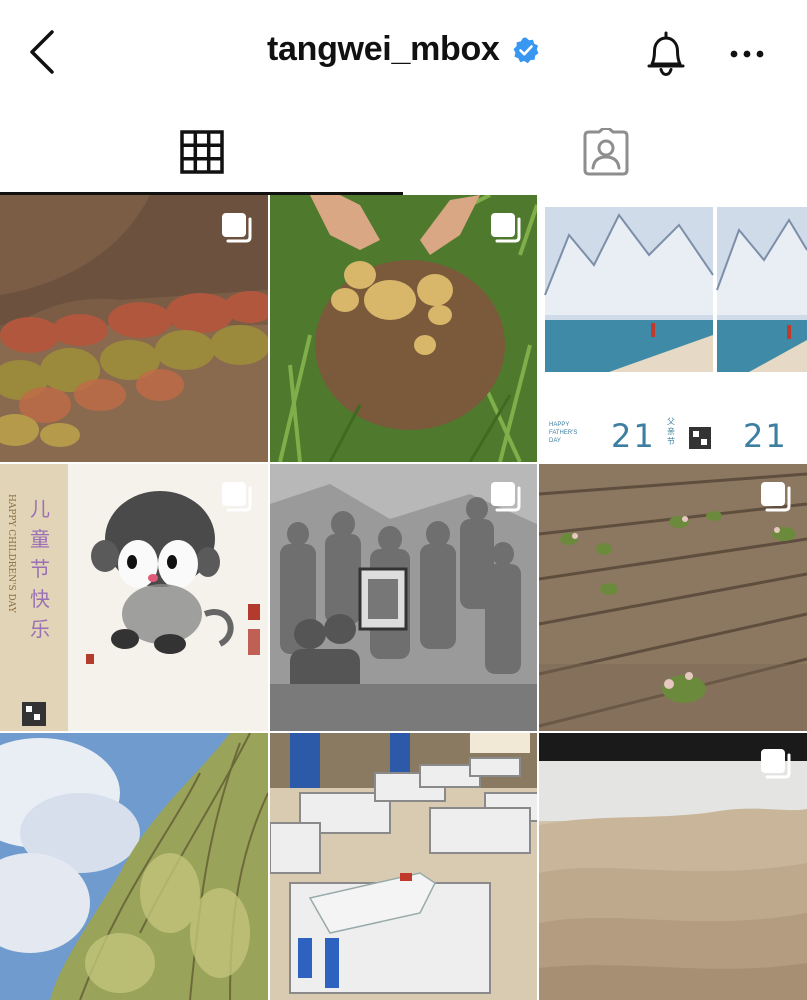 Image resolution: width=807 pixels, height=1000 pixels. I want to click on grid-icon, so click(201, 152).